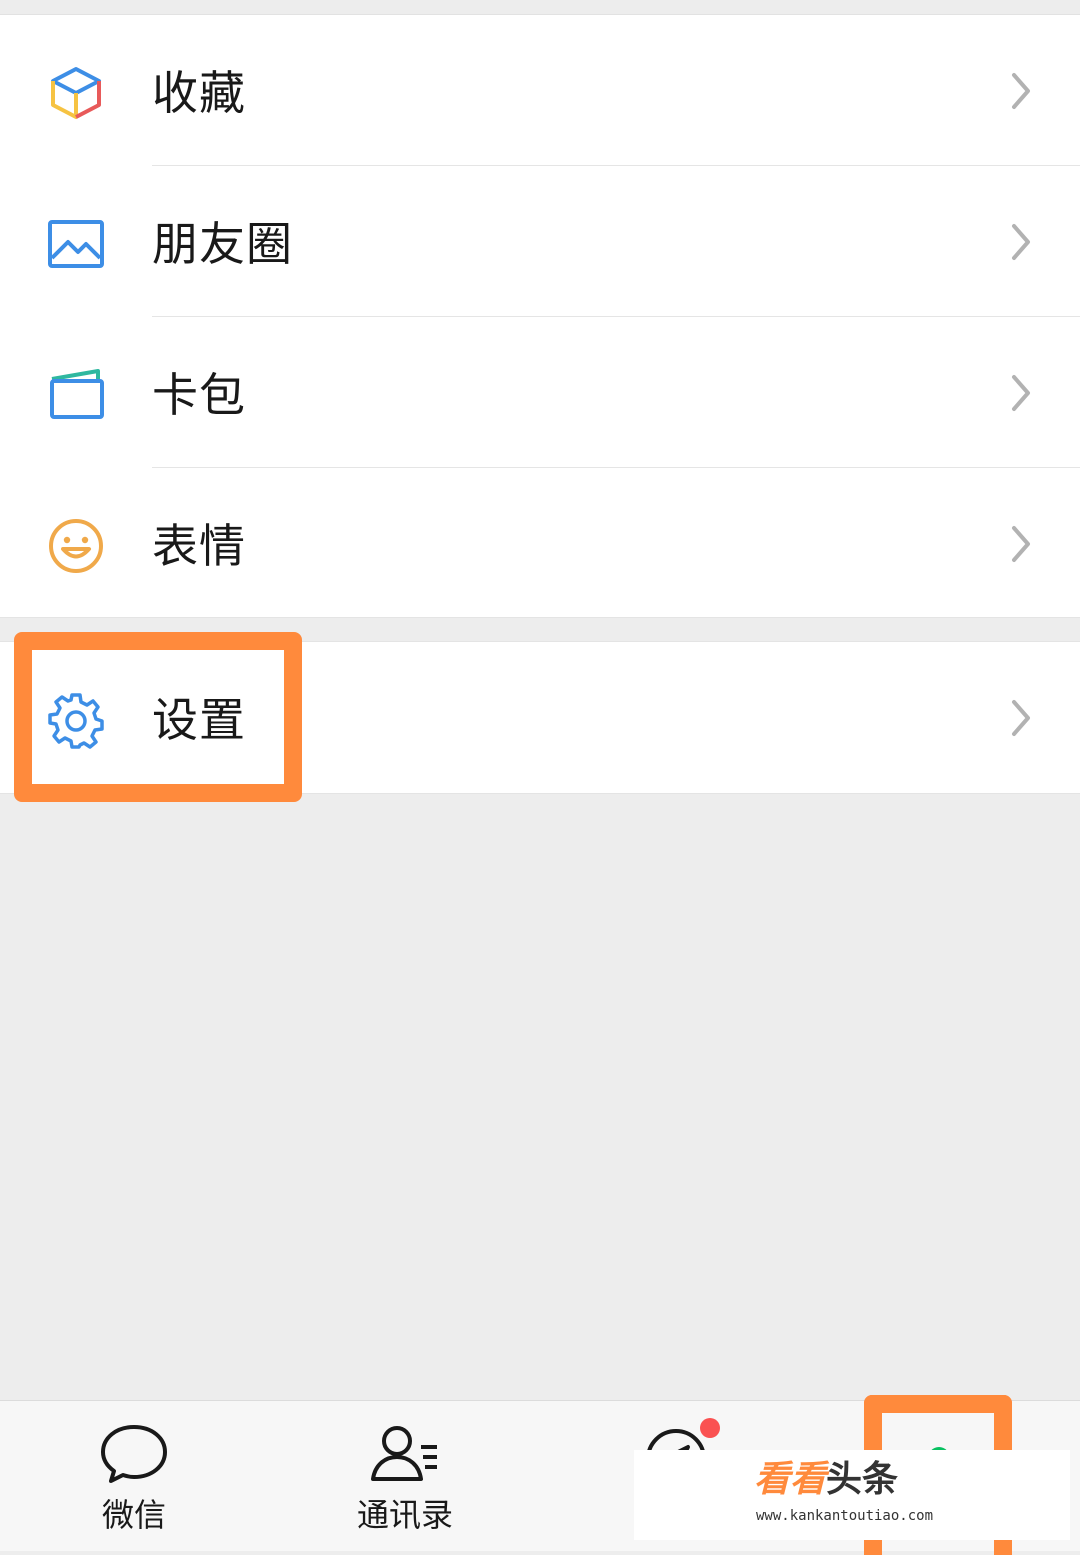 This screenshot has width=1080, height=1555. I want to click on discover-badge-dot, so click(710, 1428).